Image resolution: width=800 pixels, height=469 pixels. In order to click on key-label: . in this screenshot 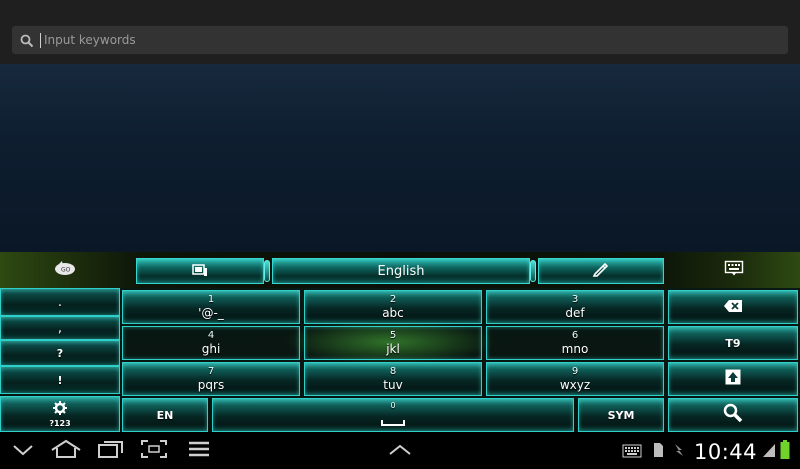, I will do `click(60, 302)`.